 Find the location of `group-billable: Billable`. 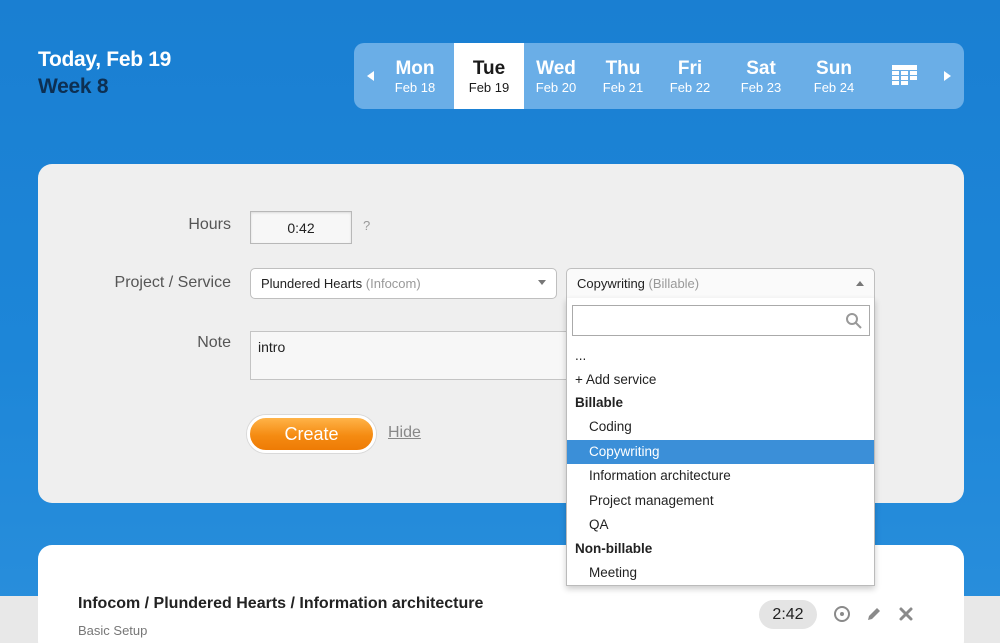

group-billable: Billable is located at coordinates (599, 402).